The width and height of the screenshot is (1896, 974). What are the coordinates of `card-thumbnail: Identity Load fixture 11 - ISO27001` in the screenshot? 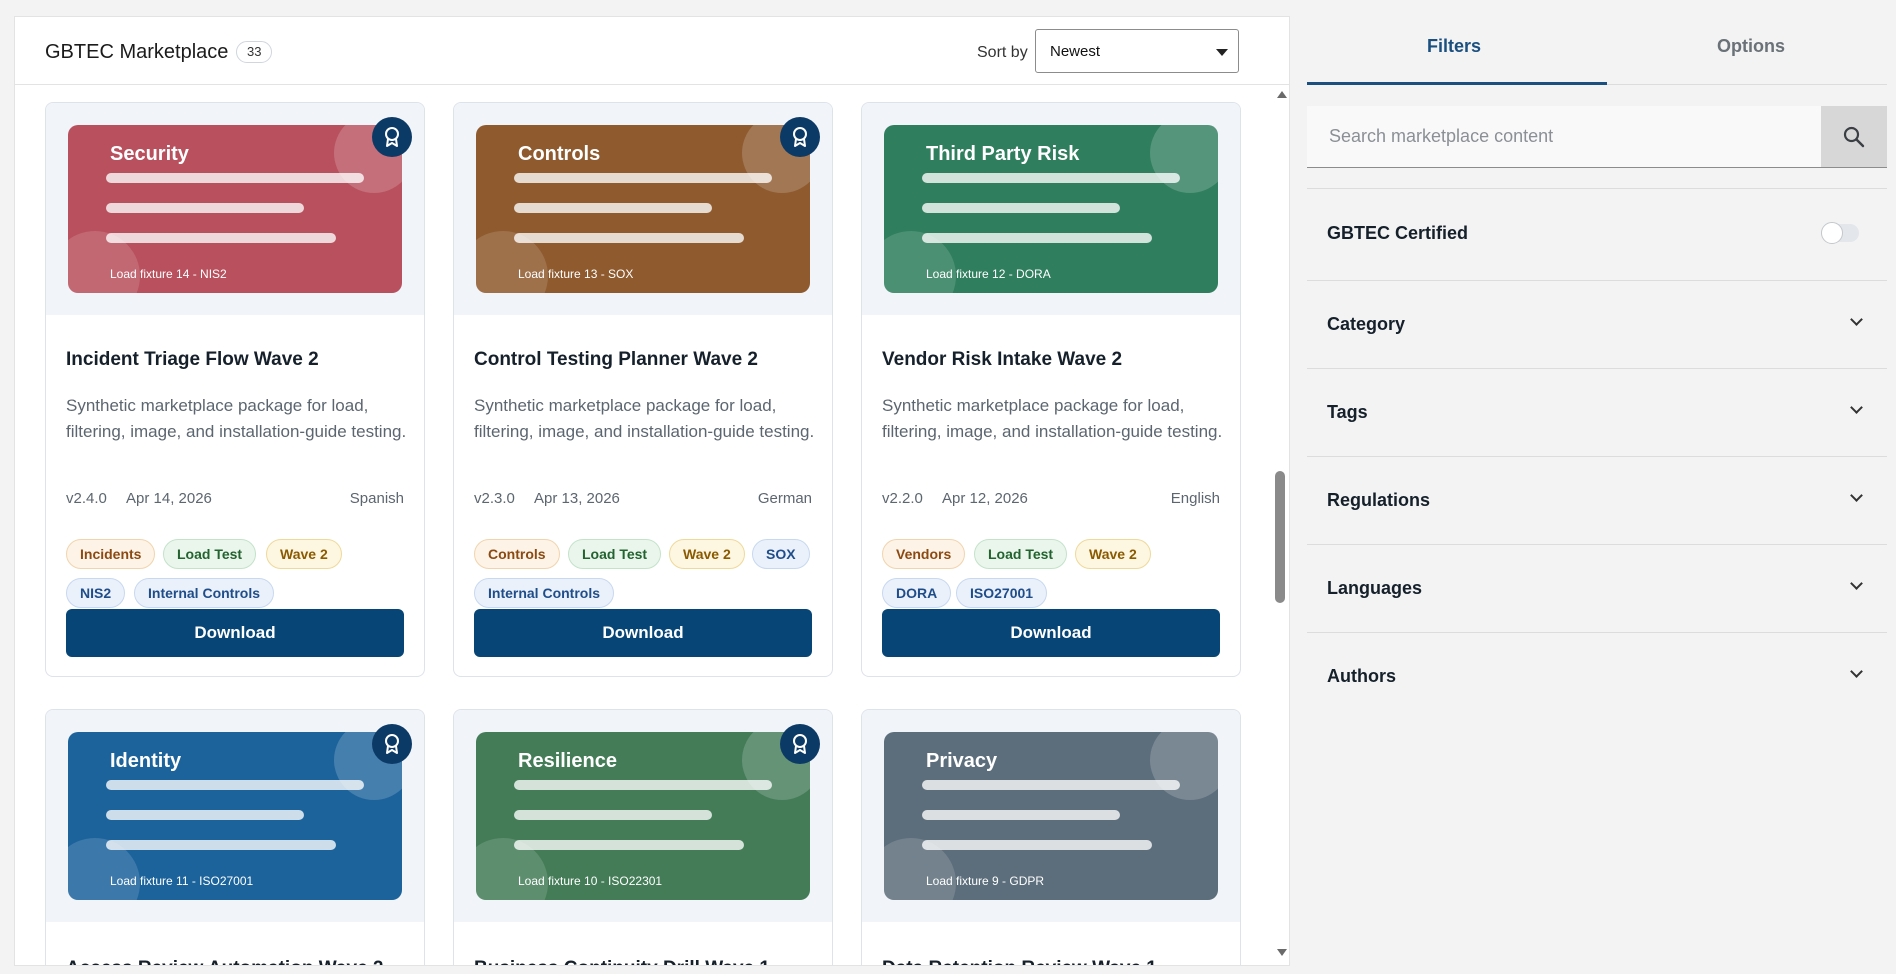 It's located at (235, 816).